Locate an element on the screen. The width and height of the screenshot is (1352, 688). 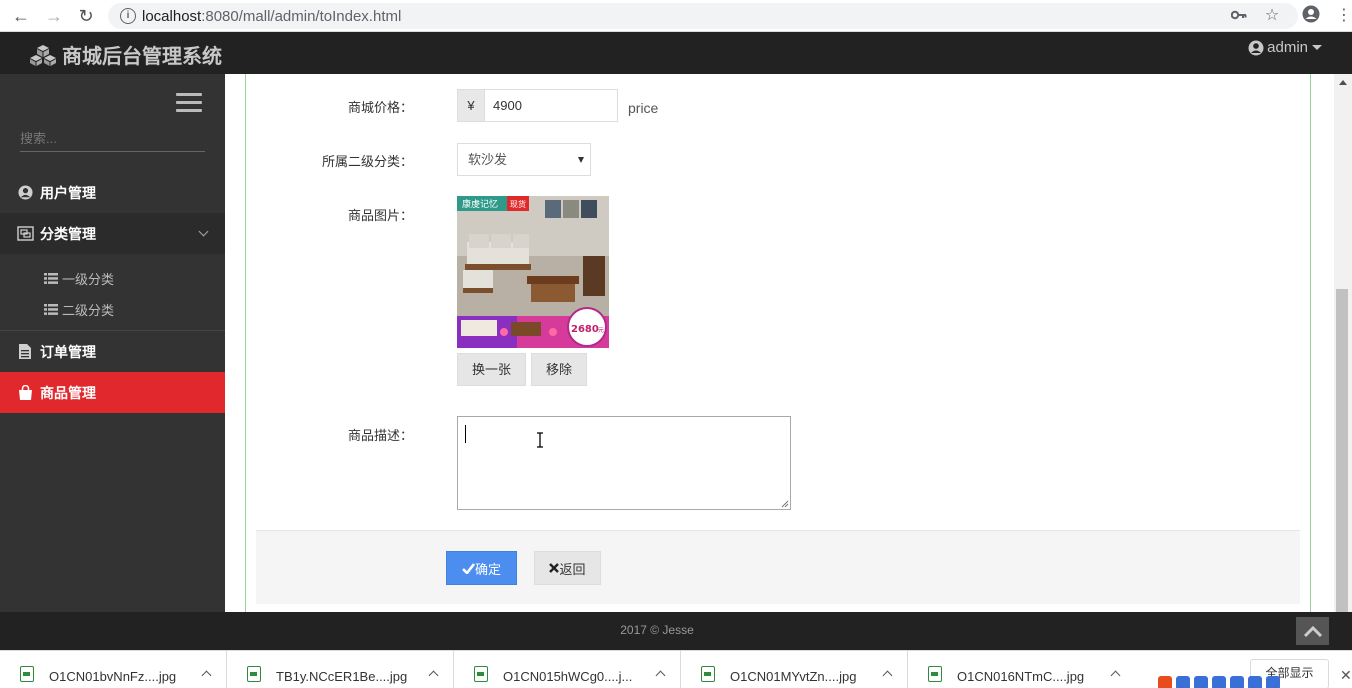
category-select: 软沙发 is located at coordinates (524, 159).